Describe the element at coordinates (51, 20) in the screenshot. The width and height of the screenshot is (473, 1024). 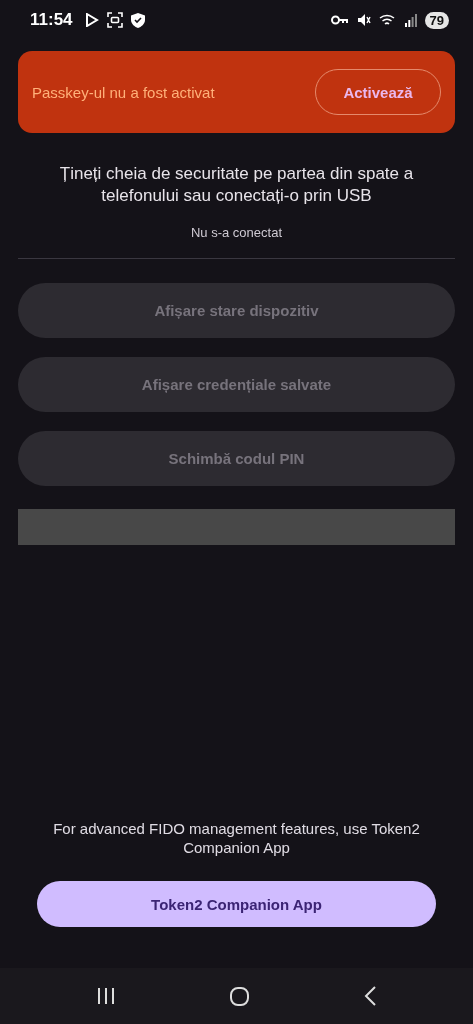
I see `clock: 11:54` at that location.